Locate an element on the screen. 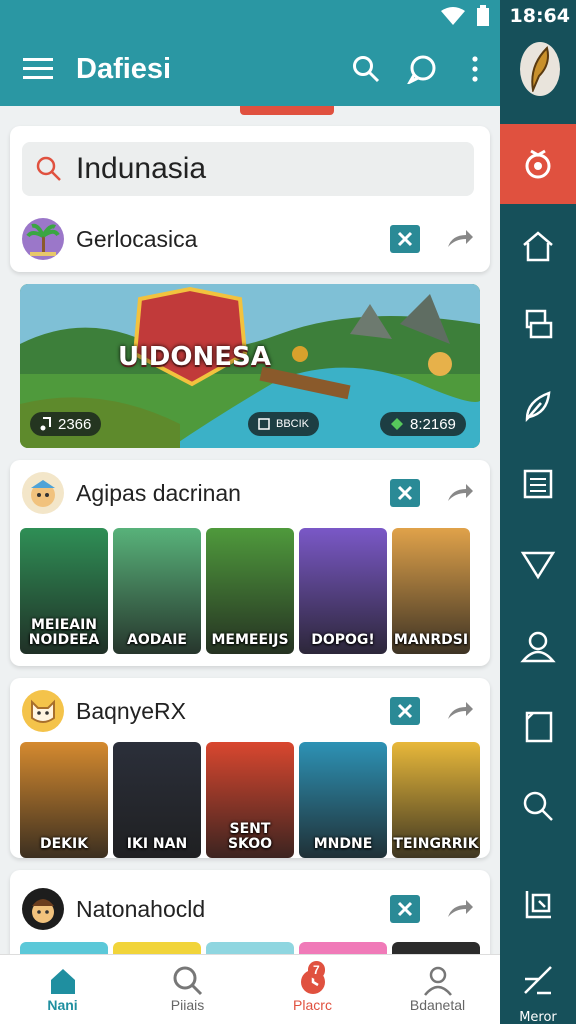  rail-item-library is located at coordinates (538, 904).